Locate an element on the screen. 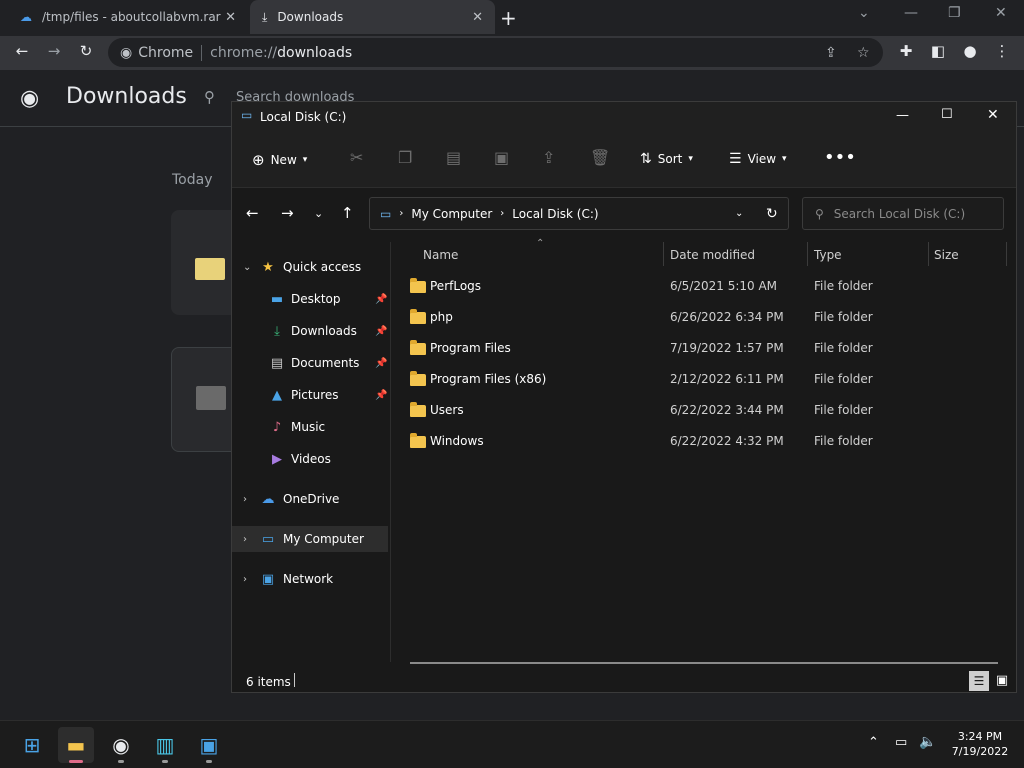 This screenshot has width=1024, height=768. chevron-up-icon: ⌃ is located at coordinates (873, 742).